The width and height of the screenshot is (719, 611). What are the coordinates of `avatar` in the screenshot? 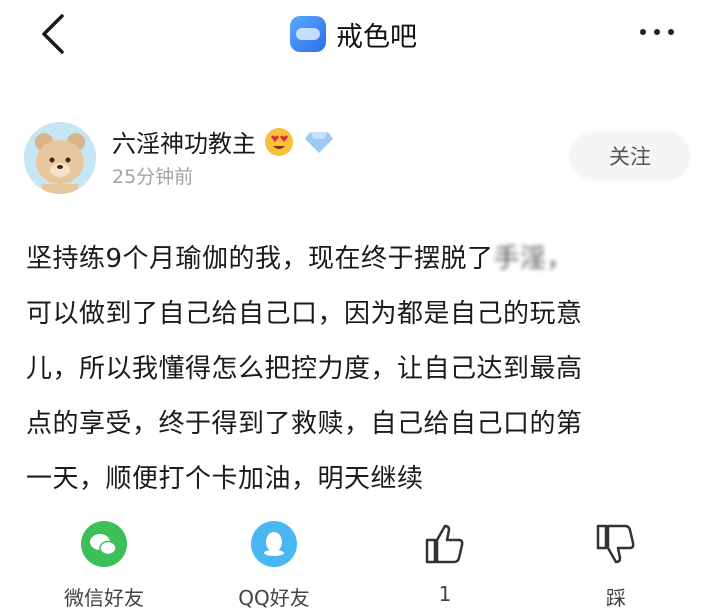 It's located at (60, 158).